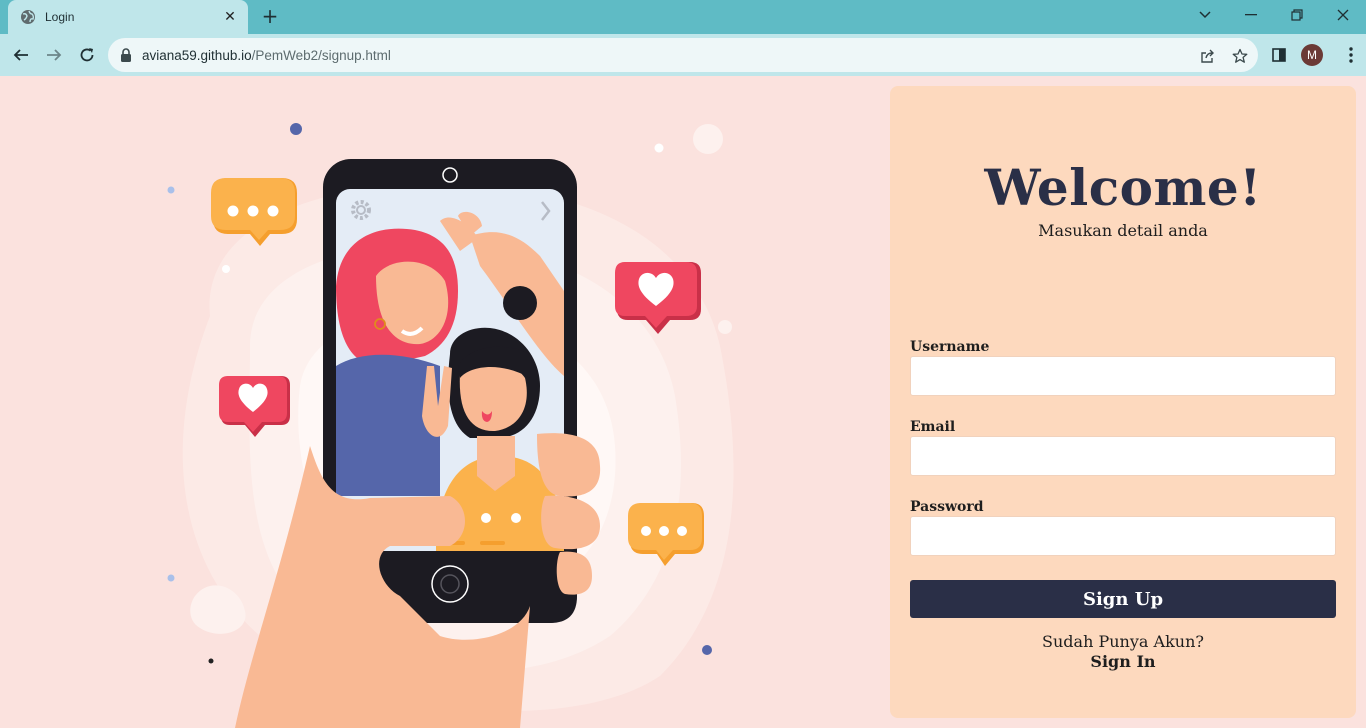  Describe the element at coordinates (126, 55) in the screenshot. I see `lock-icon` at that location.